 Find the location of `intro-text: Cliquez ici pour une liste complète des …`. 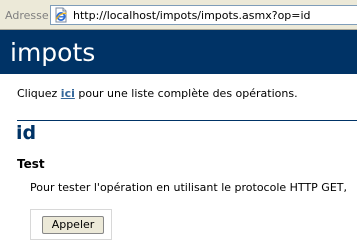

intro-text: Cliquez ici pour une liste complète des … is located at coordinates (157, 93).